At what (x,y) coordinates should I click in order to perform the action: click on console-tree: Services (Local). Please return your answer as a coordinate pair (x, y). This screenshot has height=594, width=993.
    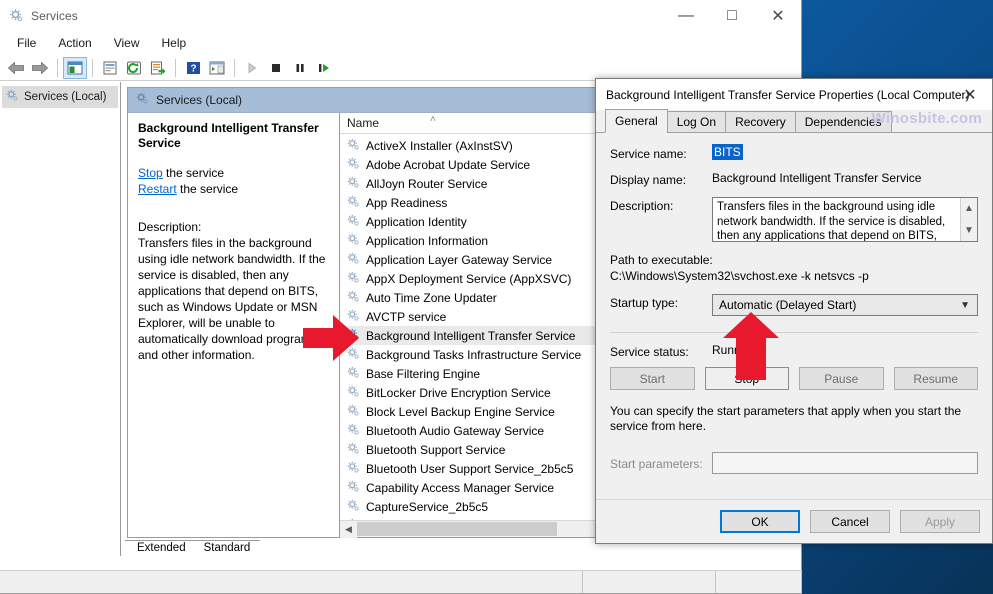
    Looking at the image, I should click on (60, 319).